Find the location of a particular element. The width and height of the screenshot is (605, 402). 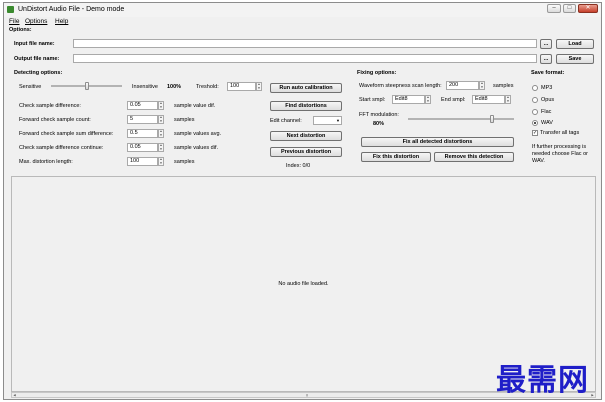

format-mp3-label: MP3 is located at coordinates (547, 88).